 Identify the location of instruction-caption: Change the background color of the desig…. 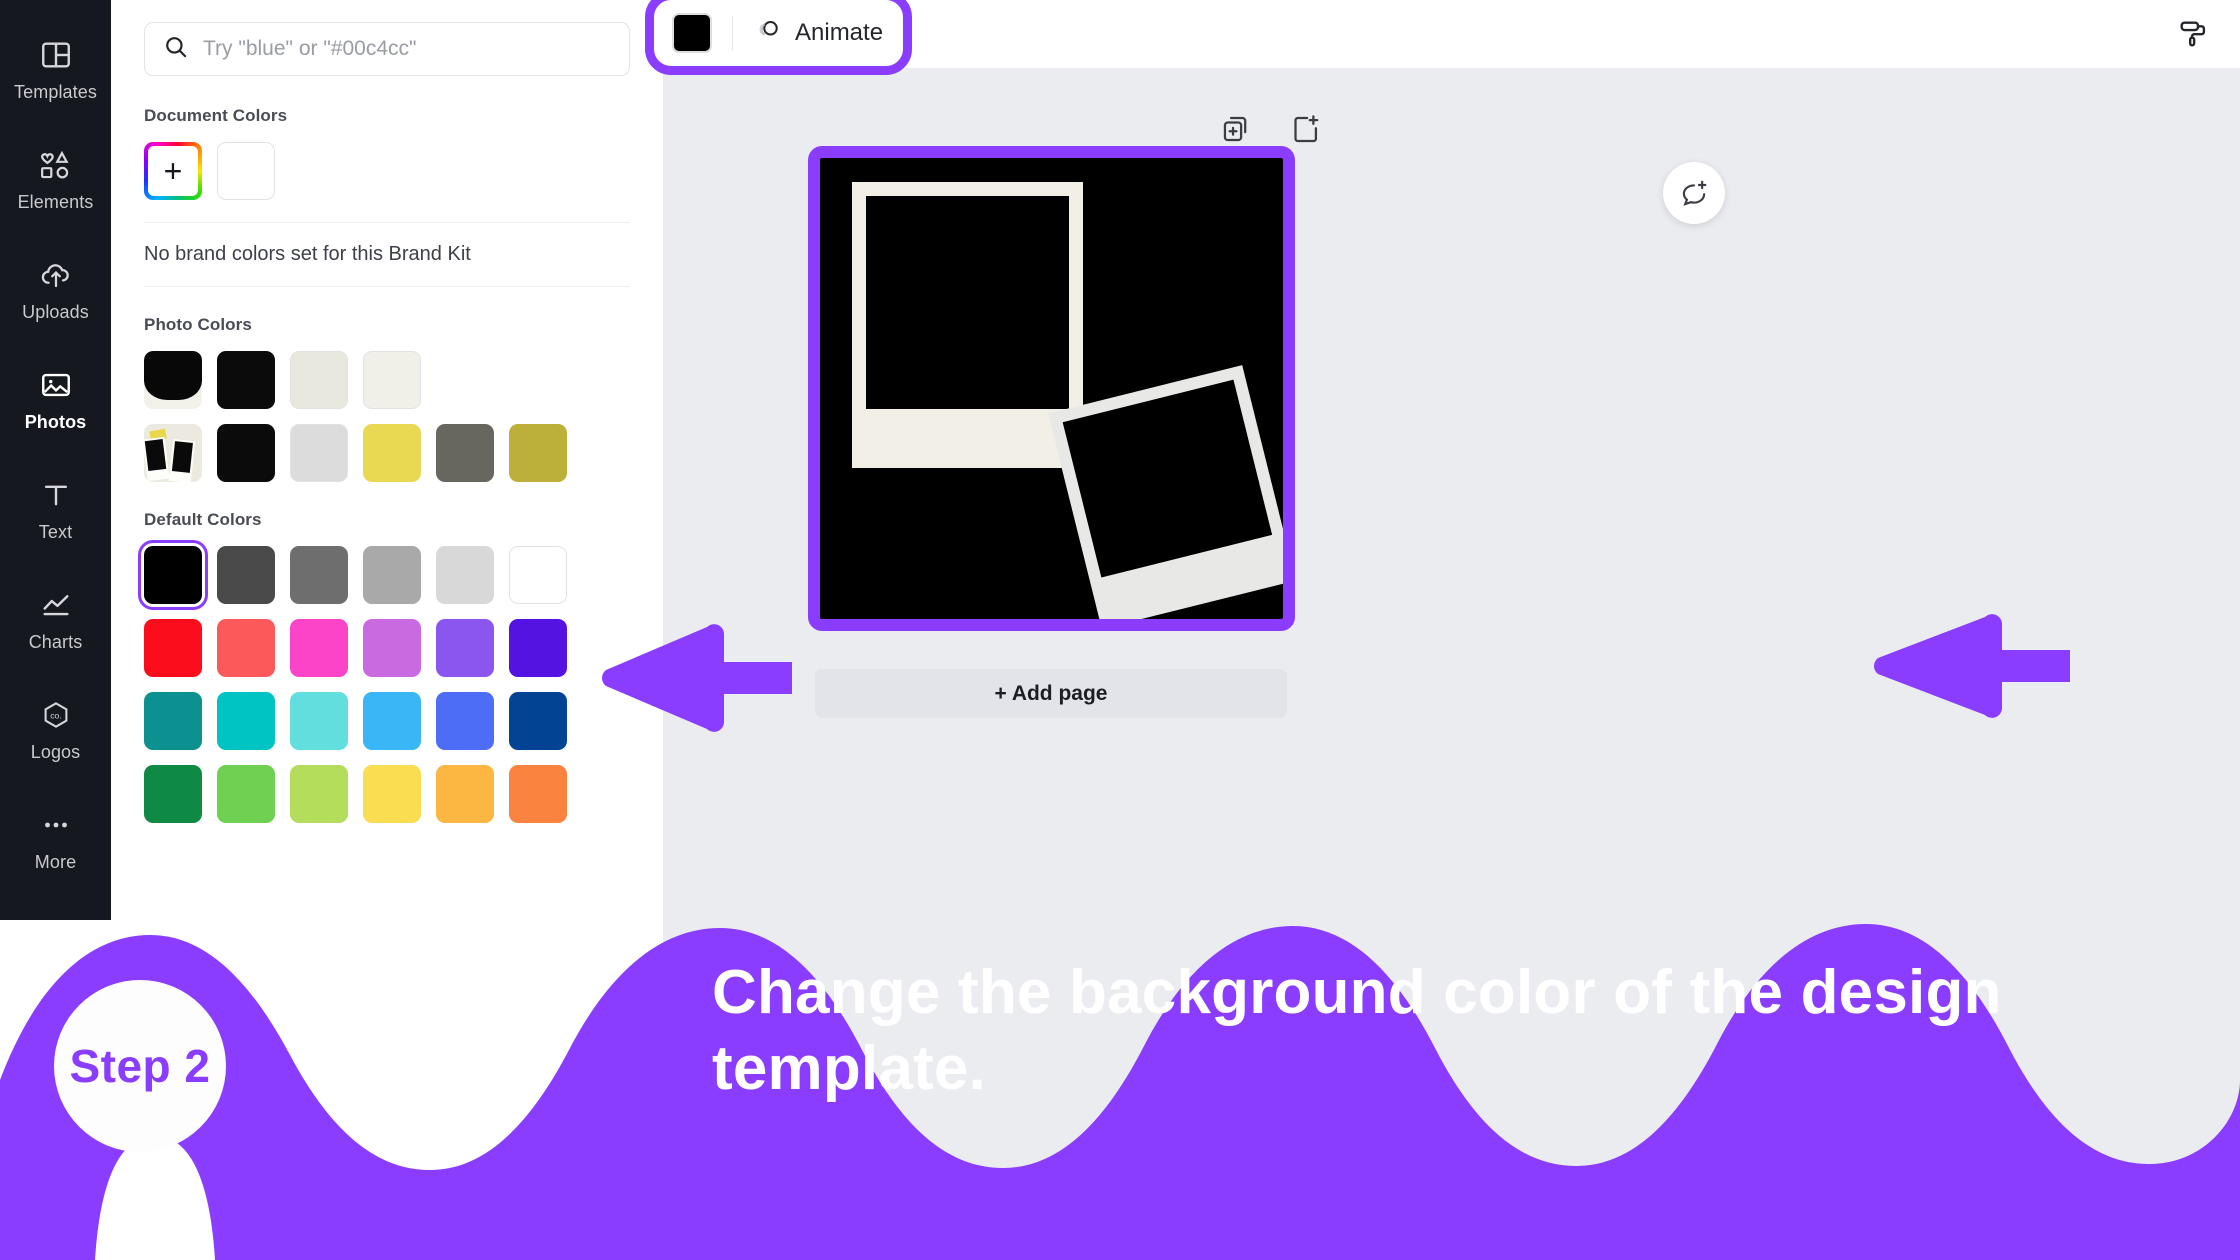
(1357, 1030).